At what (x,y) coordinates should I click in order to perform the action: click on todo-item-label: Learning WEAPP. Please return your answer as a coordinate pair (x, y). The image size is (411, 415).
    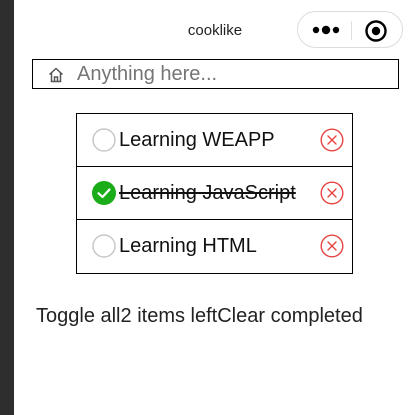
    Looking at the image, I should click on (197, 140).